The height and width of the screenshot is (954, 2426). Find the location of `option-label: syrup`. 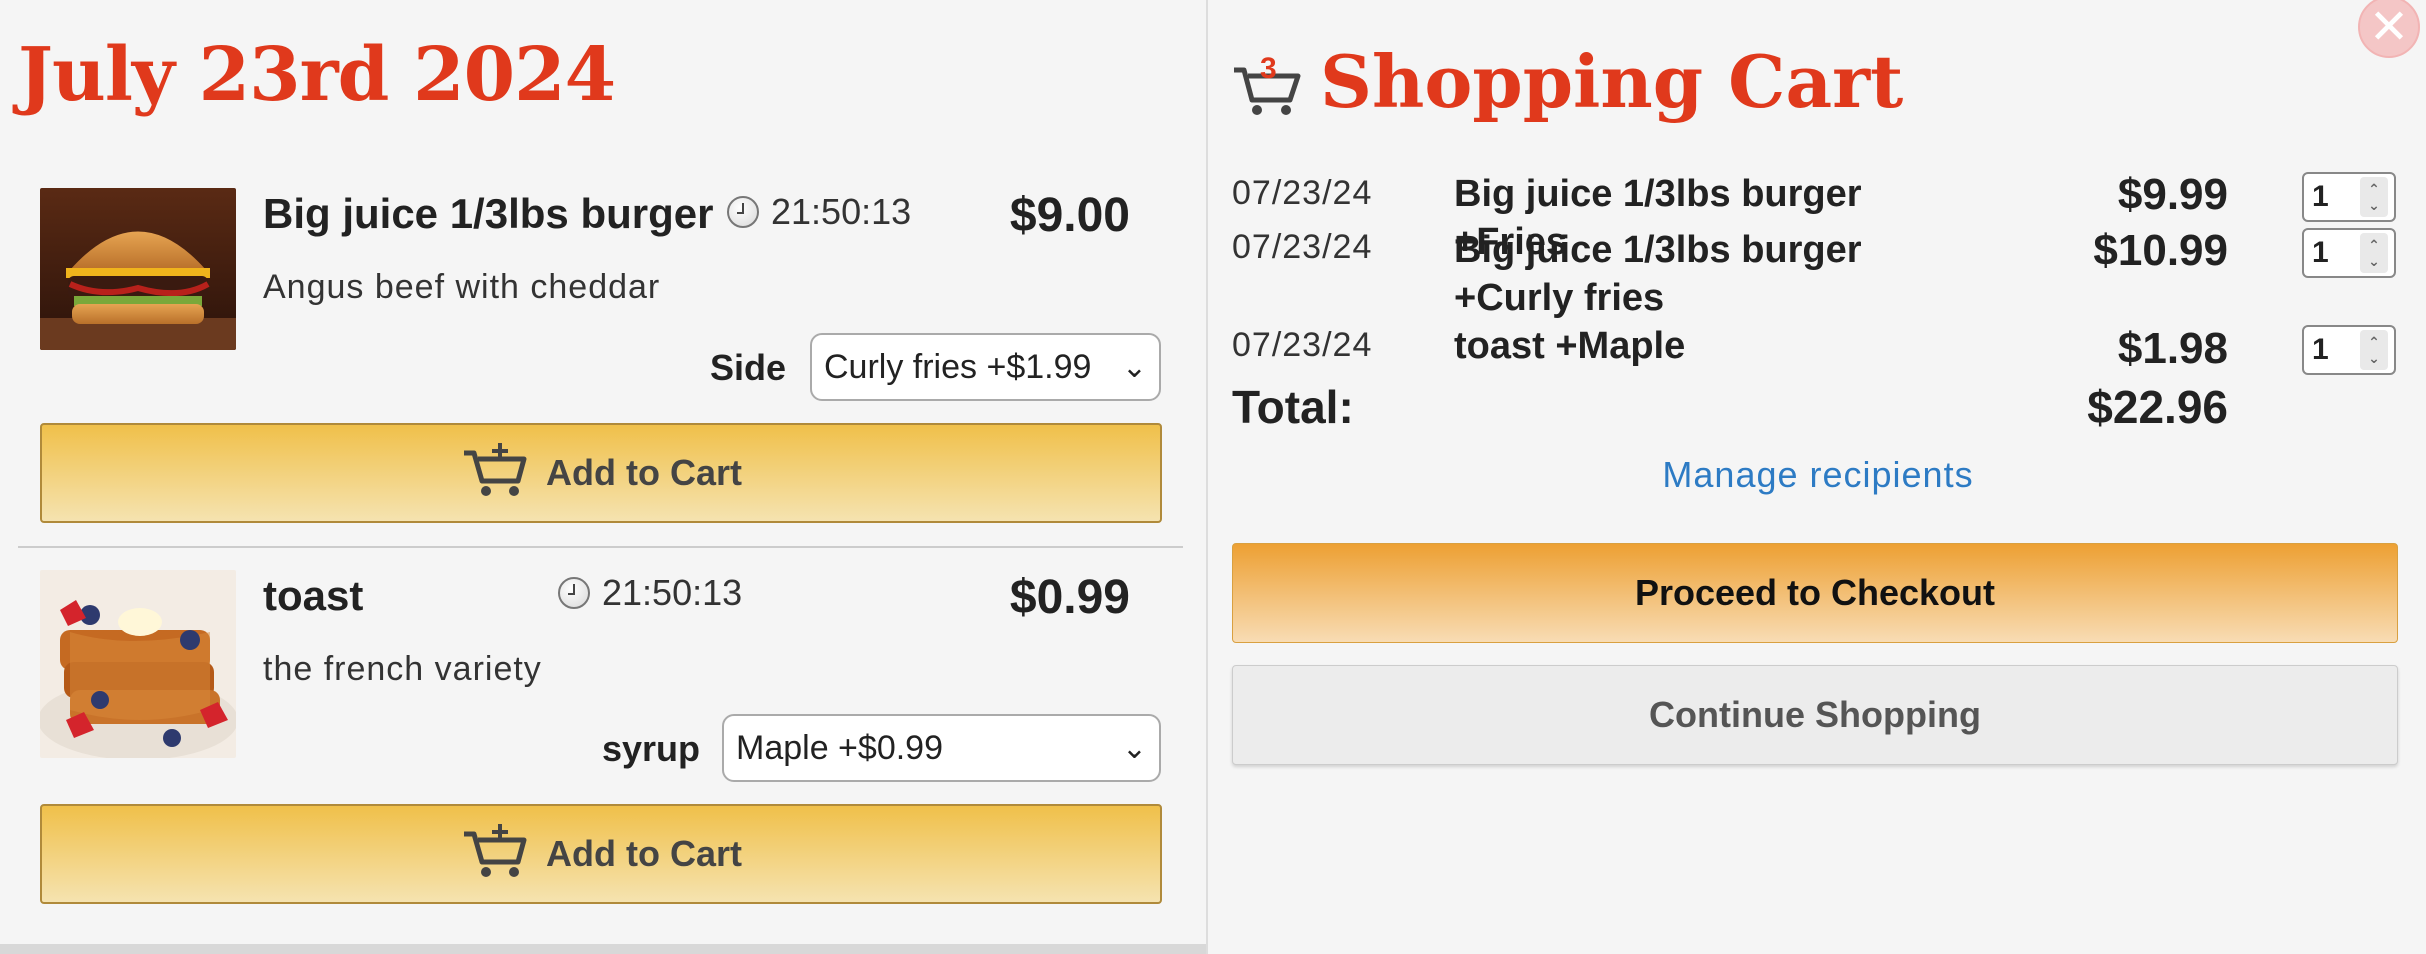

option-label: syrup is located at coordinates (650, 748).